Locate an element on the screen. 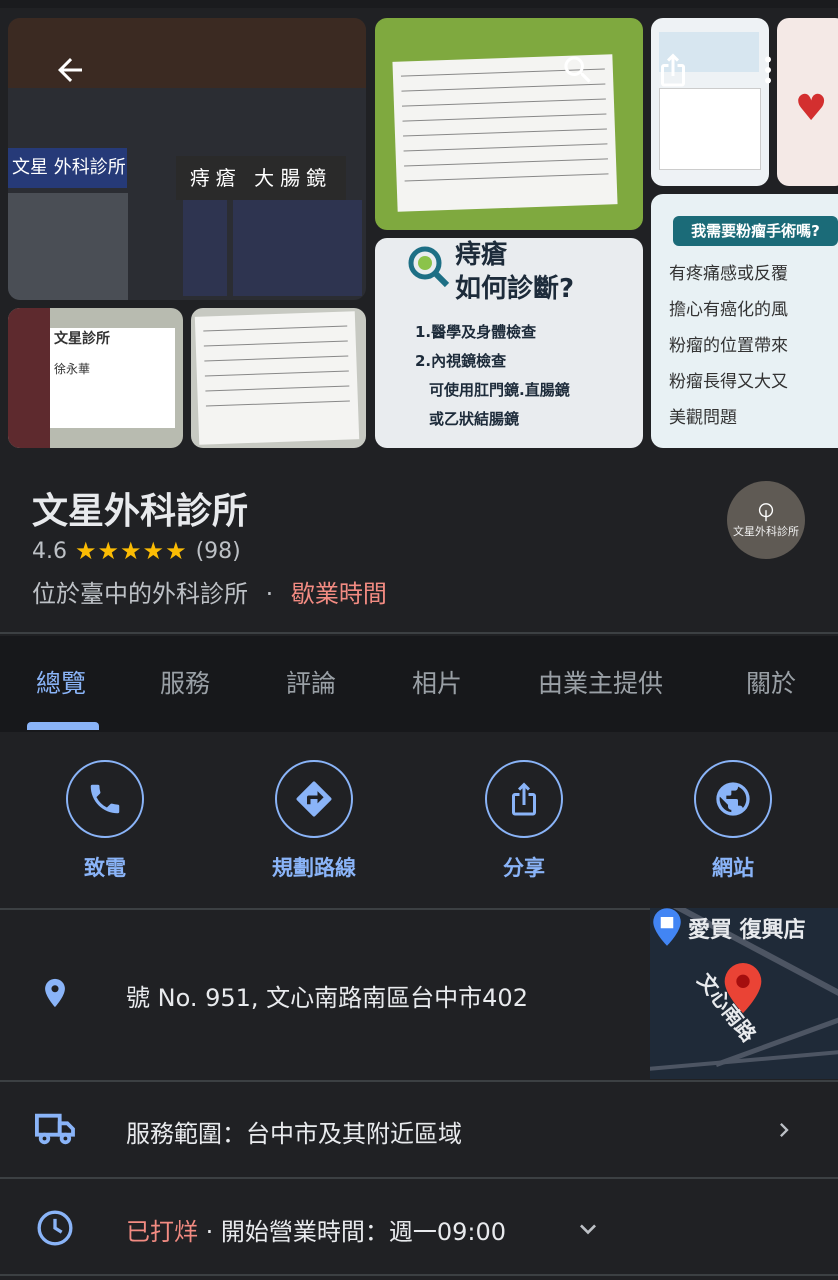 The image size is (838, 1280). review-count: (98) is located at coordinates (218, 551).